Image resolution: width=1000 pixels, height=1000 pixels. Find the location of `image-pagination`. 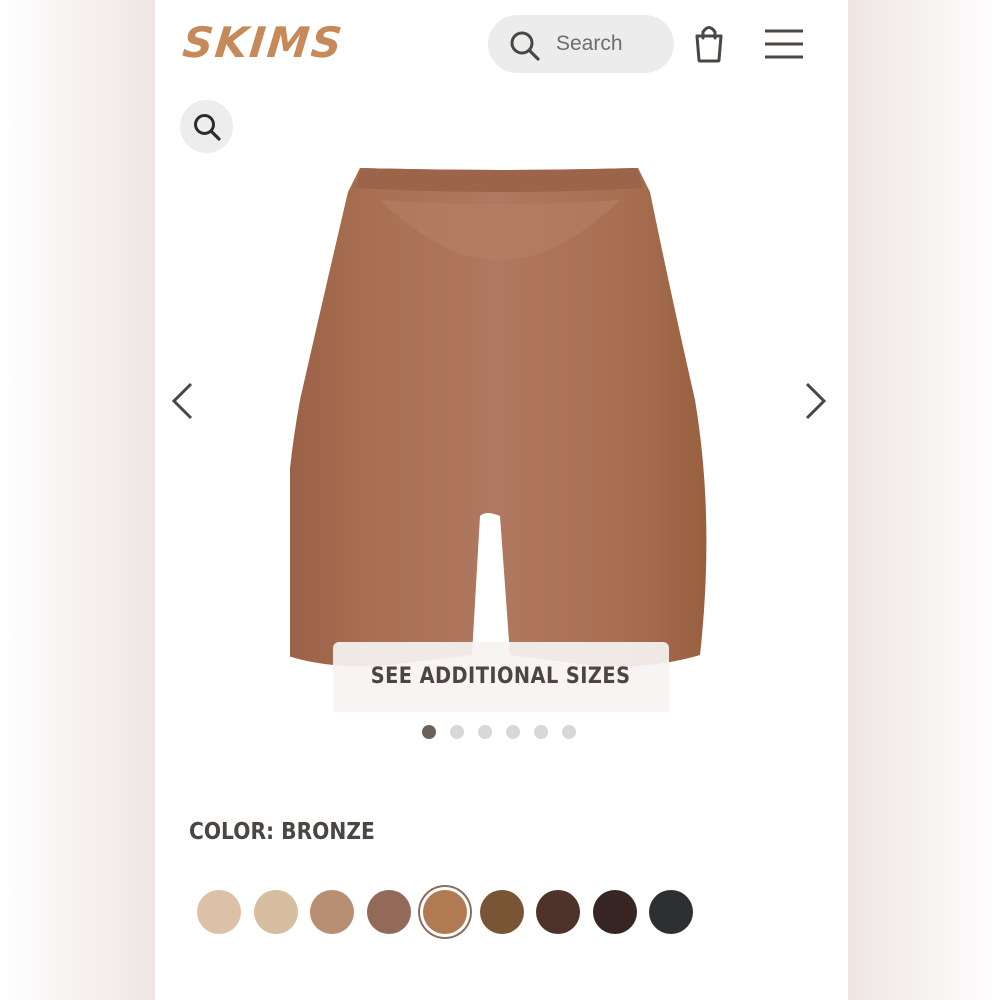

image-pagination is located at coordinates (506, 732).